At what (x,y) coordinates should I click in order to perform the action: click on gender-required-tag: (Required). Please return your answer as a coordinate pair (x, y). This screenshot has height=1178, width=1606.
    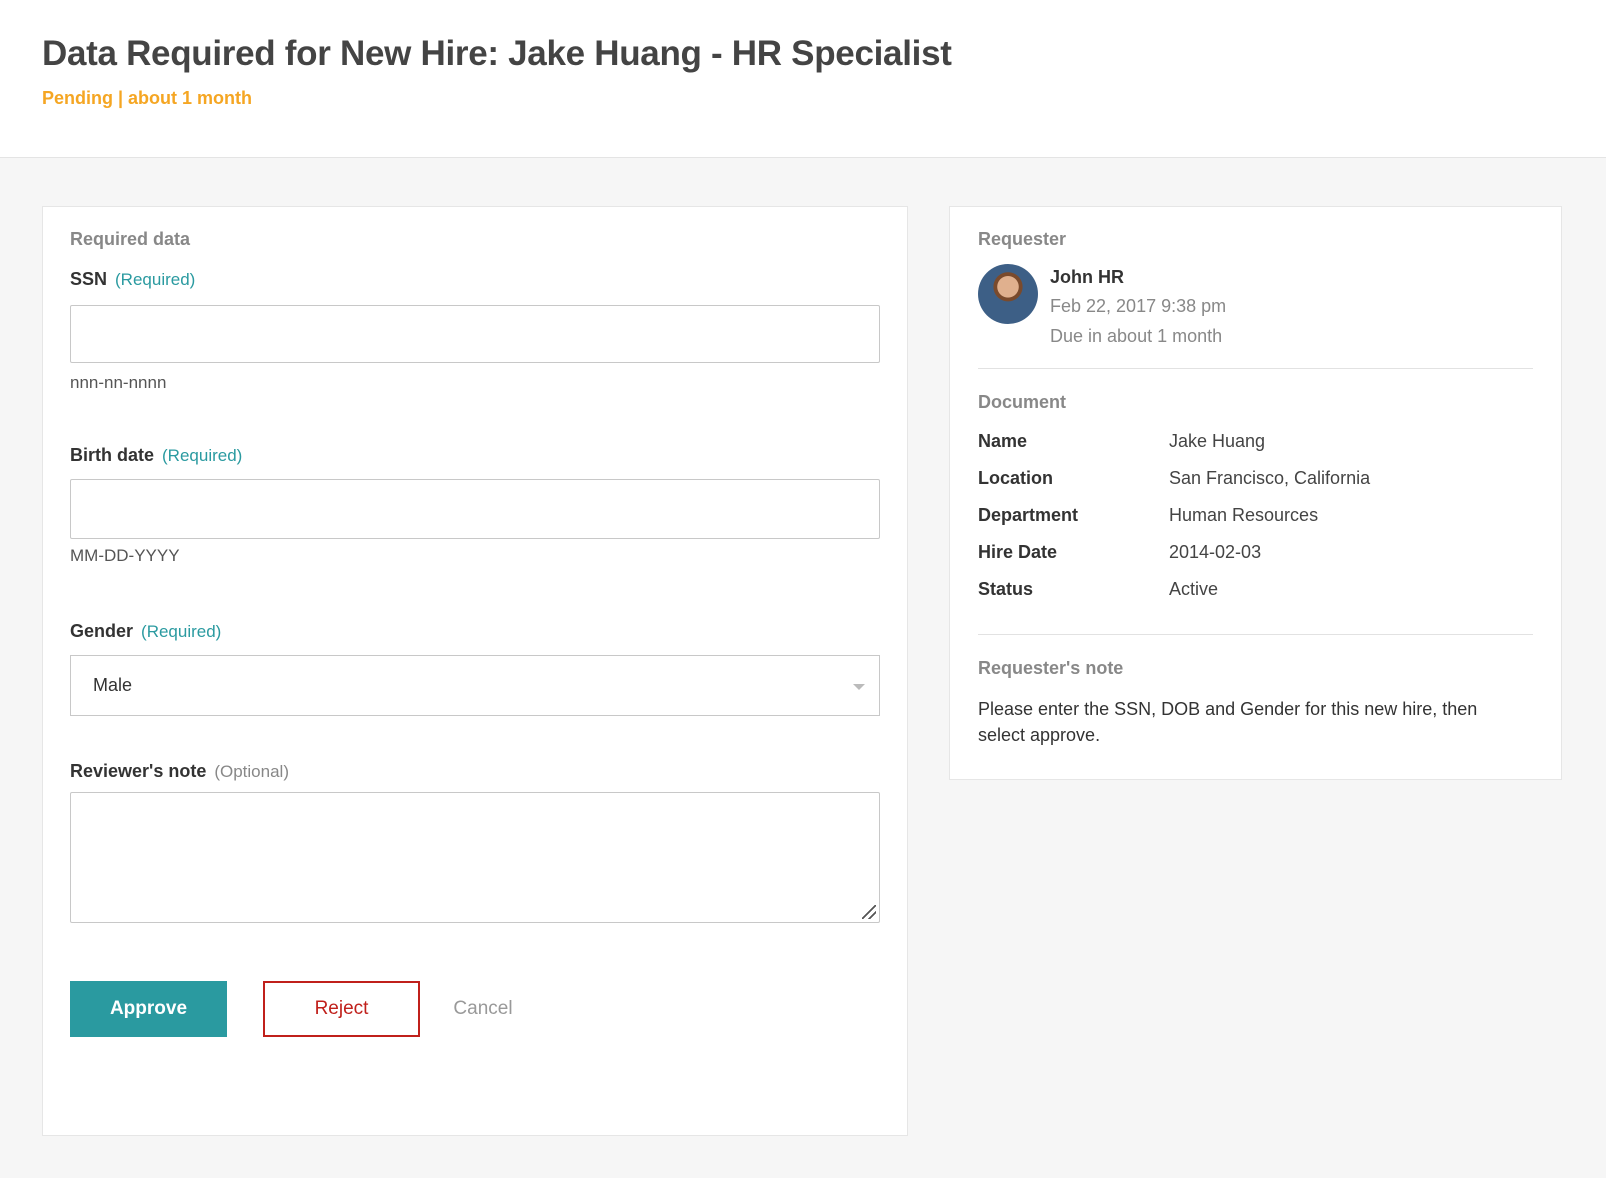
    Looking at the image, I should click on (181, 631).